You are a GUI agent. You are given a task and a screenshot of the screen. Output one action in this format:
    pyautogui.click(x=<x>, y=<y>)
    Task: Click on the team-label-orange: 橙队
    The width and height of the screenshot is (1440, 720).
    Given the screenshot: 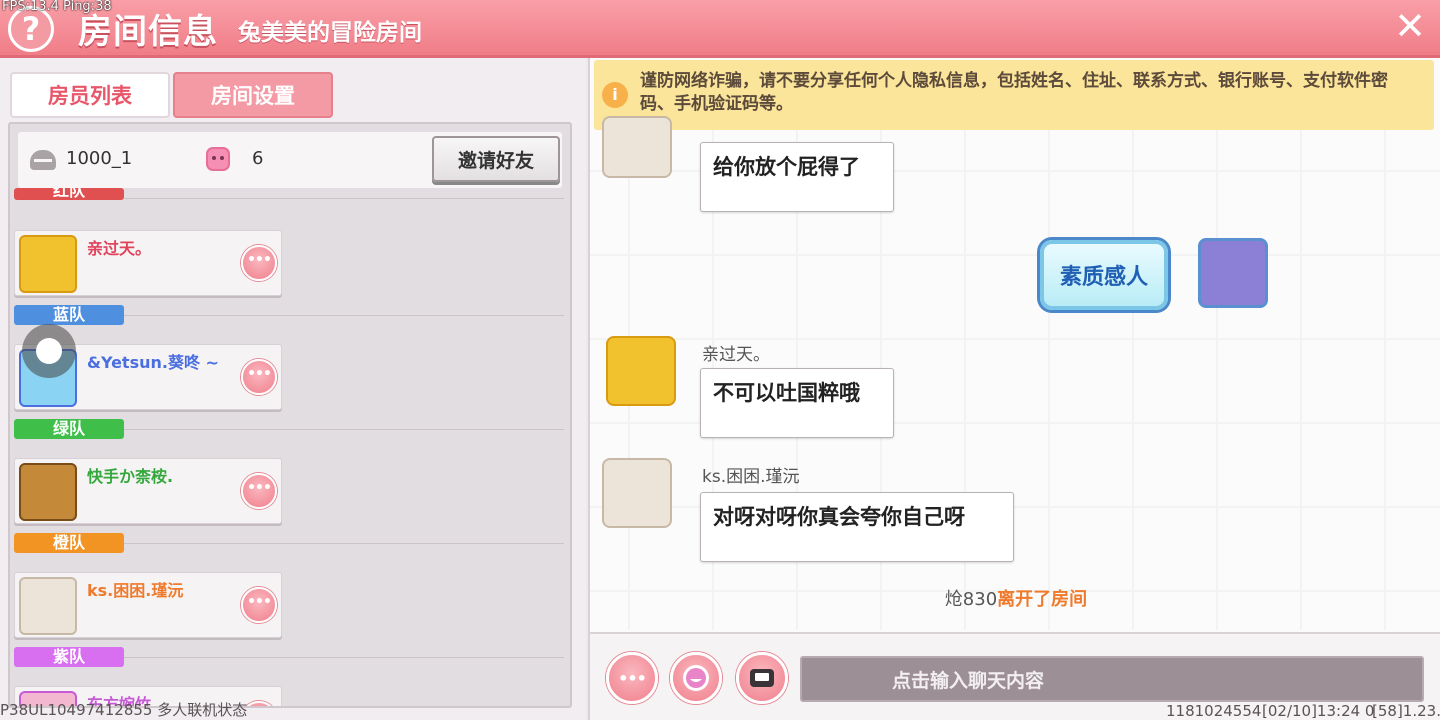 What is the action you would take?
    pyautogui.click(x=69, y=543)
    